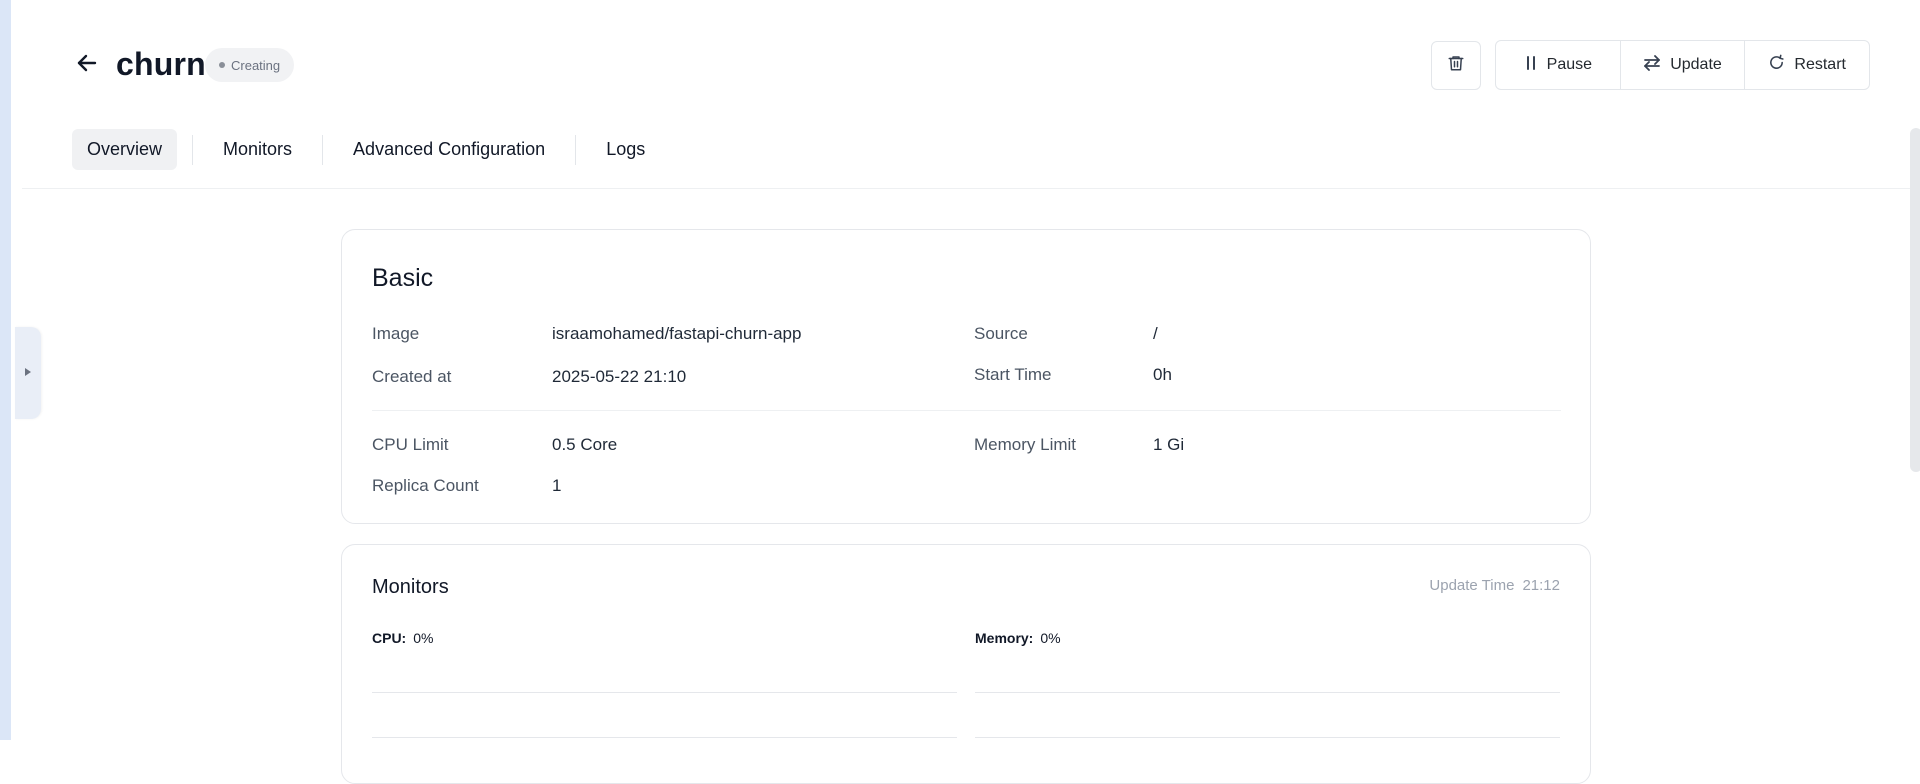 Image resolution: width=1920 pixels, height=784 pixels. Describe the element at coordinates (971, 188) in the screenshot. I see `header-divider` at that location.